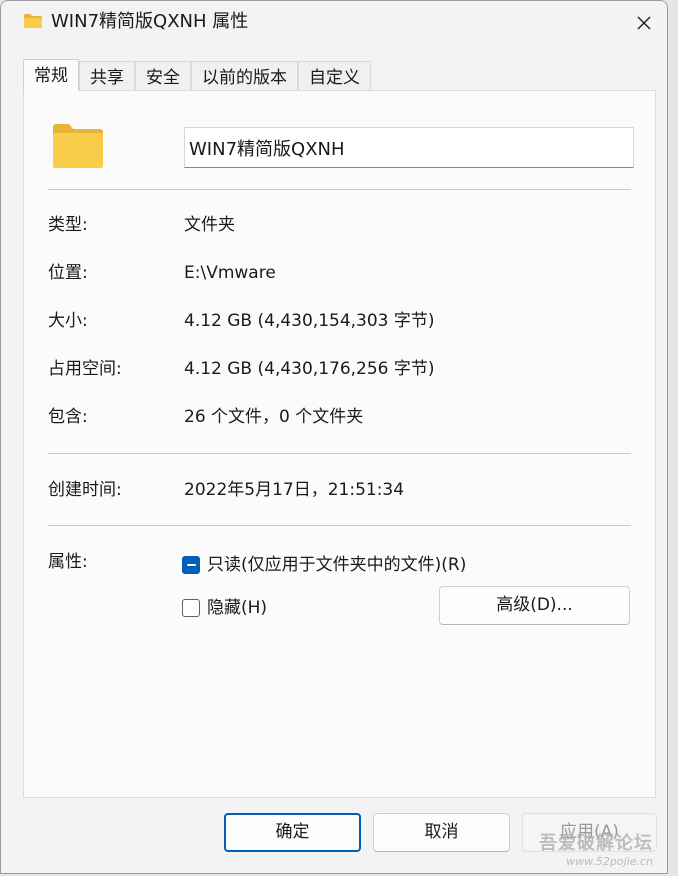 This screenshot has height=876, width=678. What do you see at coordinates (274, 417) in the screenshot?
I see `contains-value: 26 个文件，0 个文件夹` at bounding box center [274, 417].